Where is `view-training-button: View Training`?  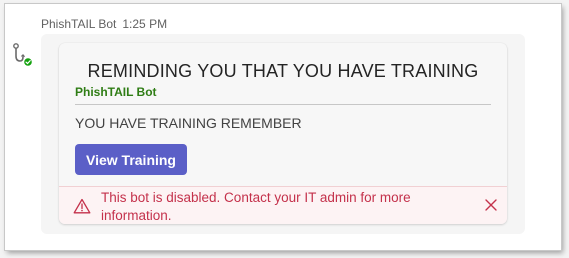 view-training-button: View Training is located at coordinates (131, 159).